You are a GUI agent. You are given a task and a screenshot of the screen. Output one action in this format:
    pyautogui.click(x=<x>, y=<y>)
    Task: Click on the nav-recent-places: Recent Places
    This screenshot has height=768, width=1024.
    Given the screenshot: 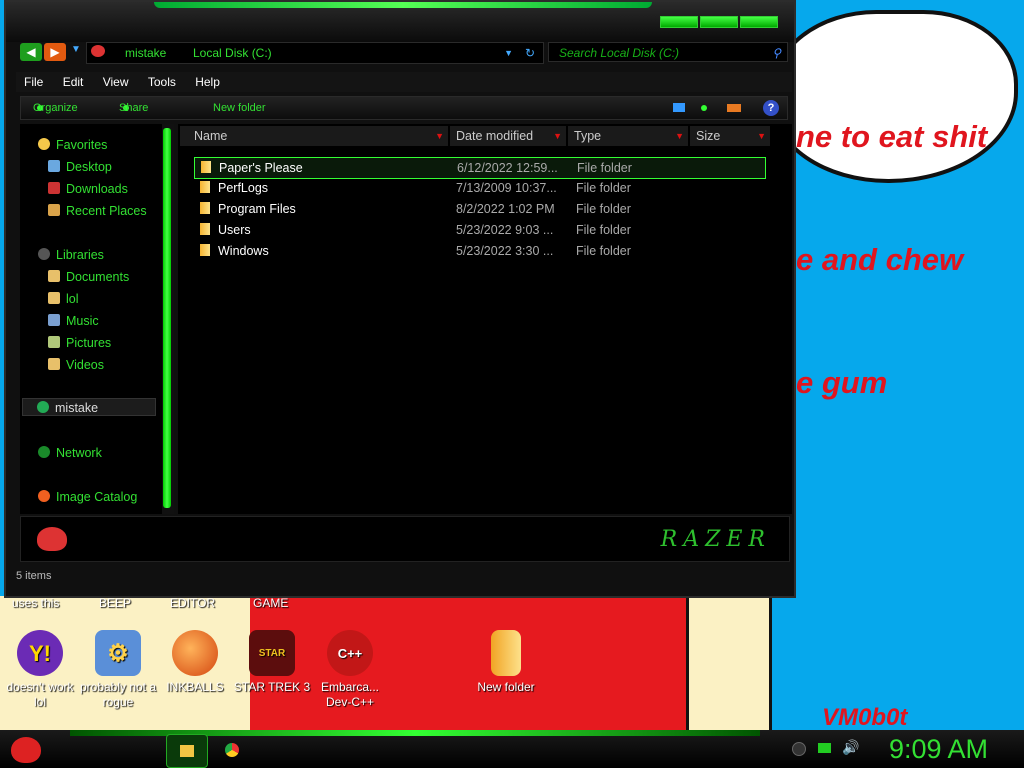 What is the action you would take?
    pyautogui.click(x=97, y=211)
    